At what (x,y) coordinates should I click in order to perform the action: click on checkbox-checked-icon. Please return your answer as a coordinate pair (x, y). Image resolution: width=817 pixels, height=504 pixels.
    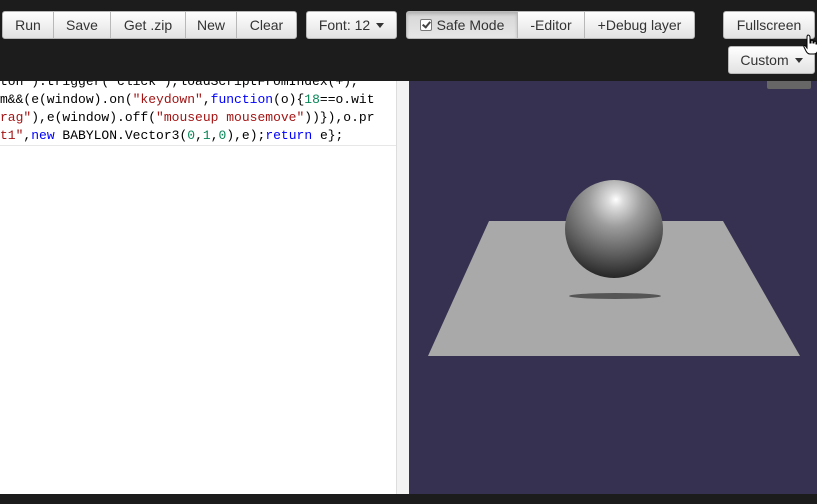
    Looking at the image, I should click on (425, 25).